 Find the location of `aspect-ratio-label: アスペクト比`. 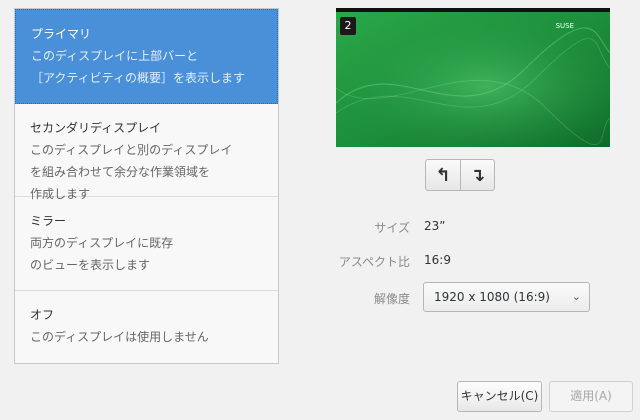

aspect-ratio-label: アスペクト比 is located at coordinates (374, 262).